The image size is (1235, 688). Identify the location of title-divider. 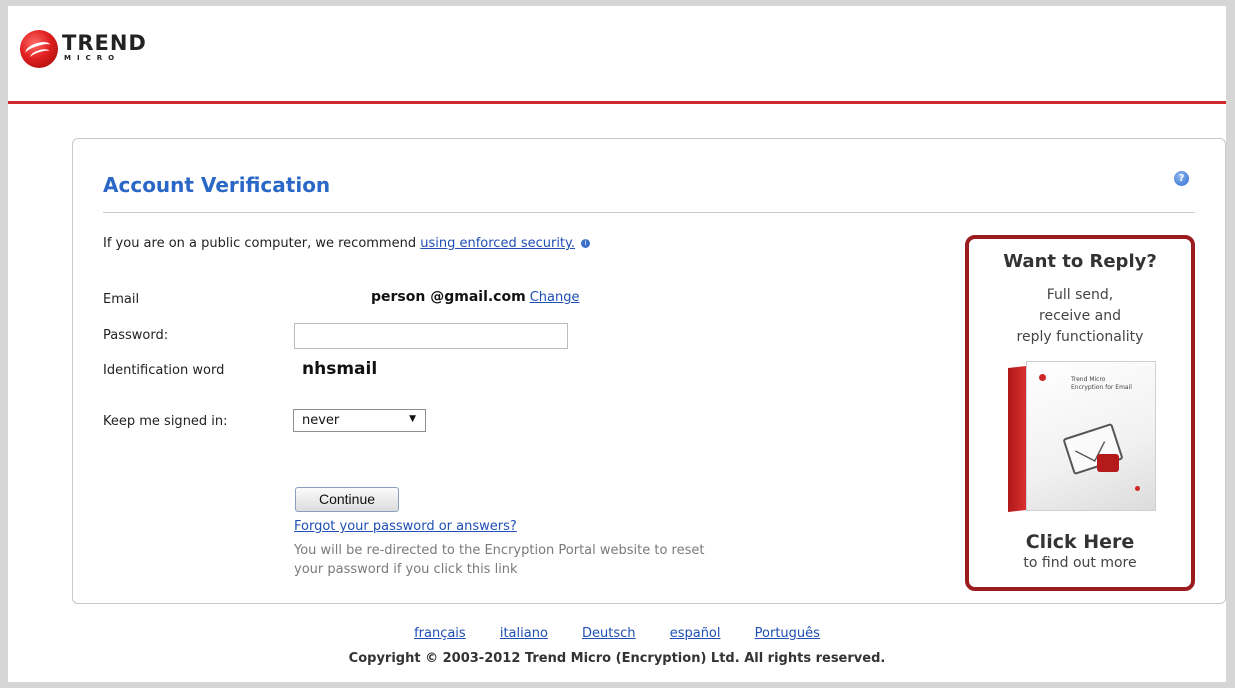
(649, 212).